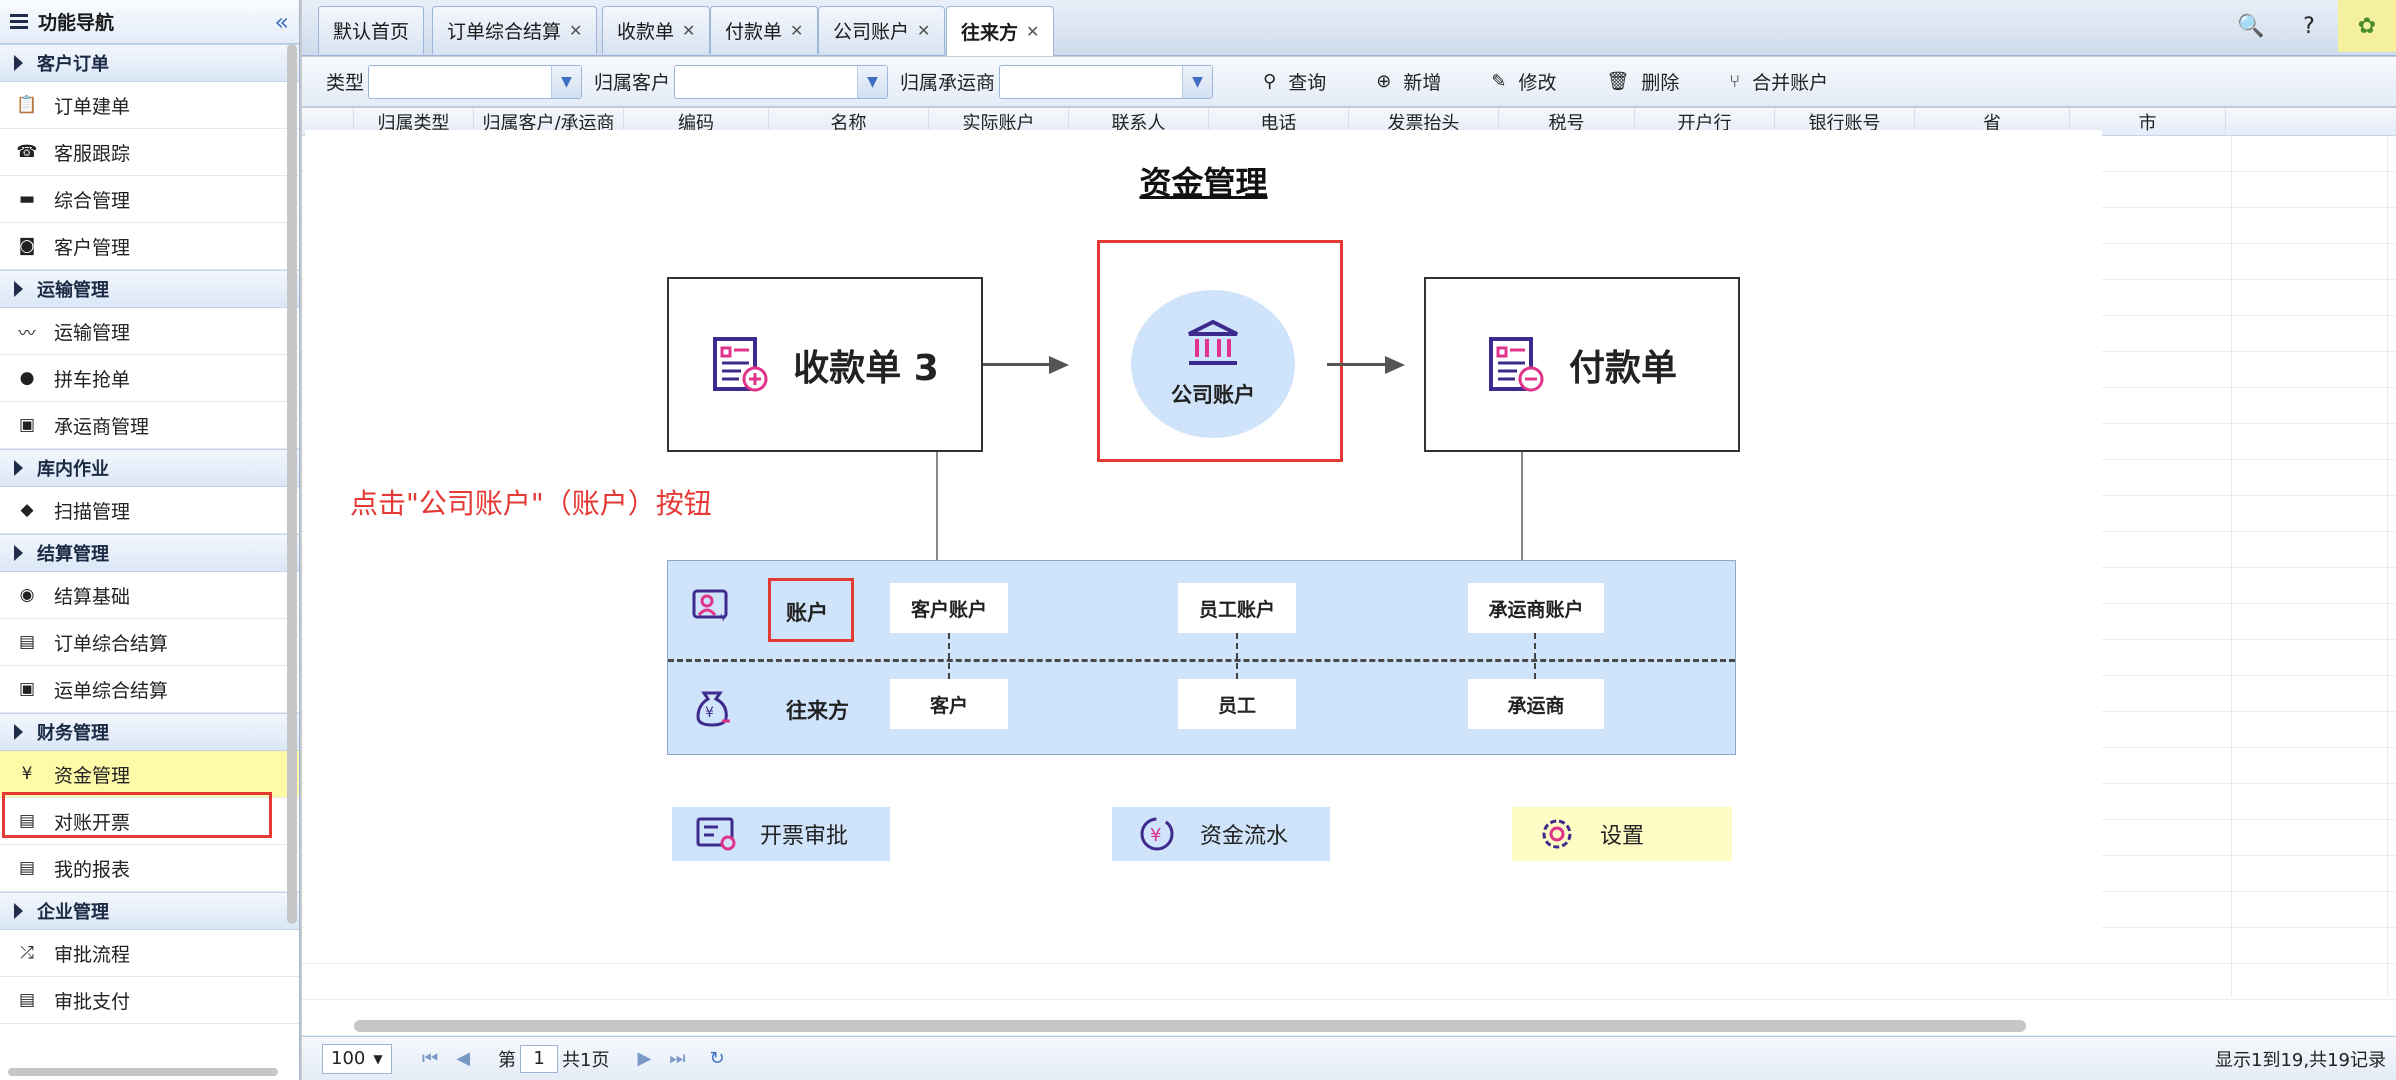 This screenshot has width=2396, height=1080. I want to click on company-account-label: 公司账户, so click(1213, 395).